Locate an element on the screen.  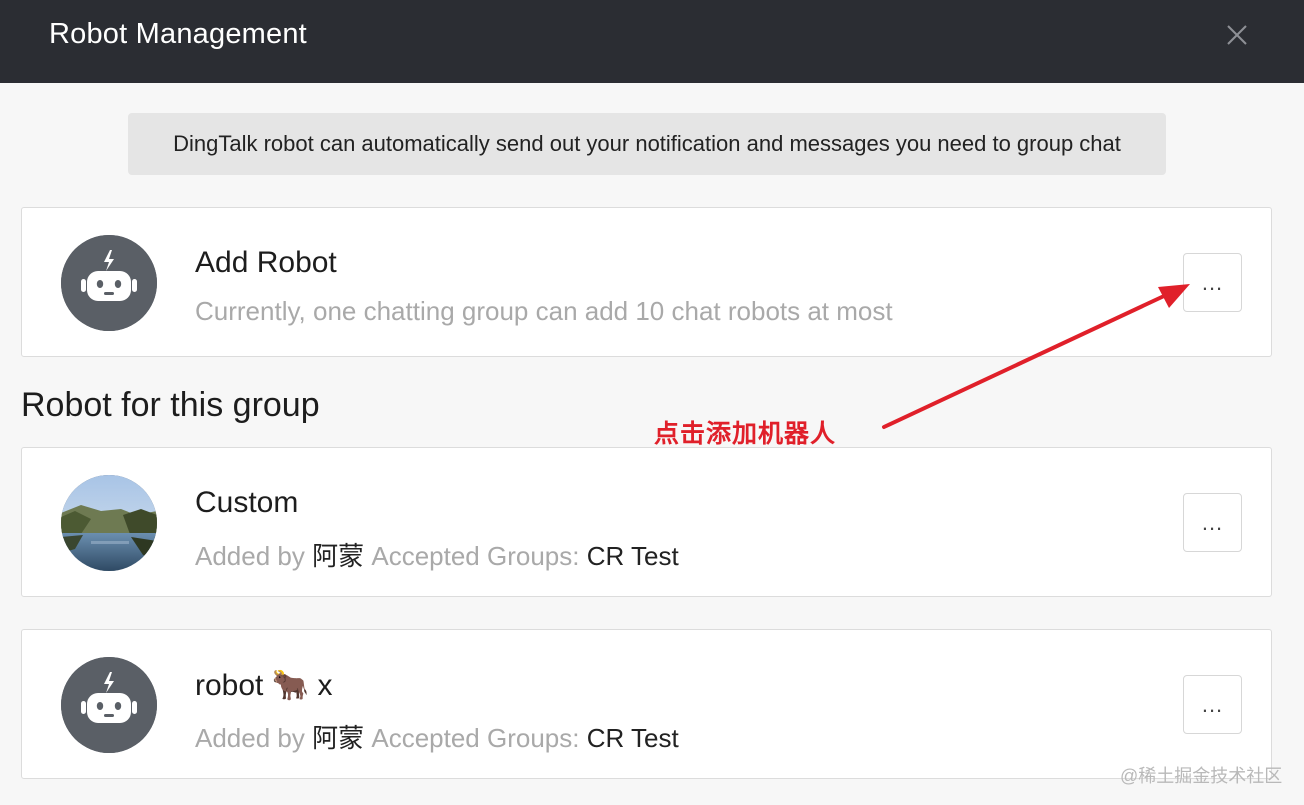
robot-name: robot 🐂 x is located at coordinates (263, 685).